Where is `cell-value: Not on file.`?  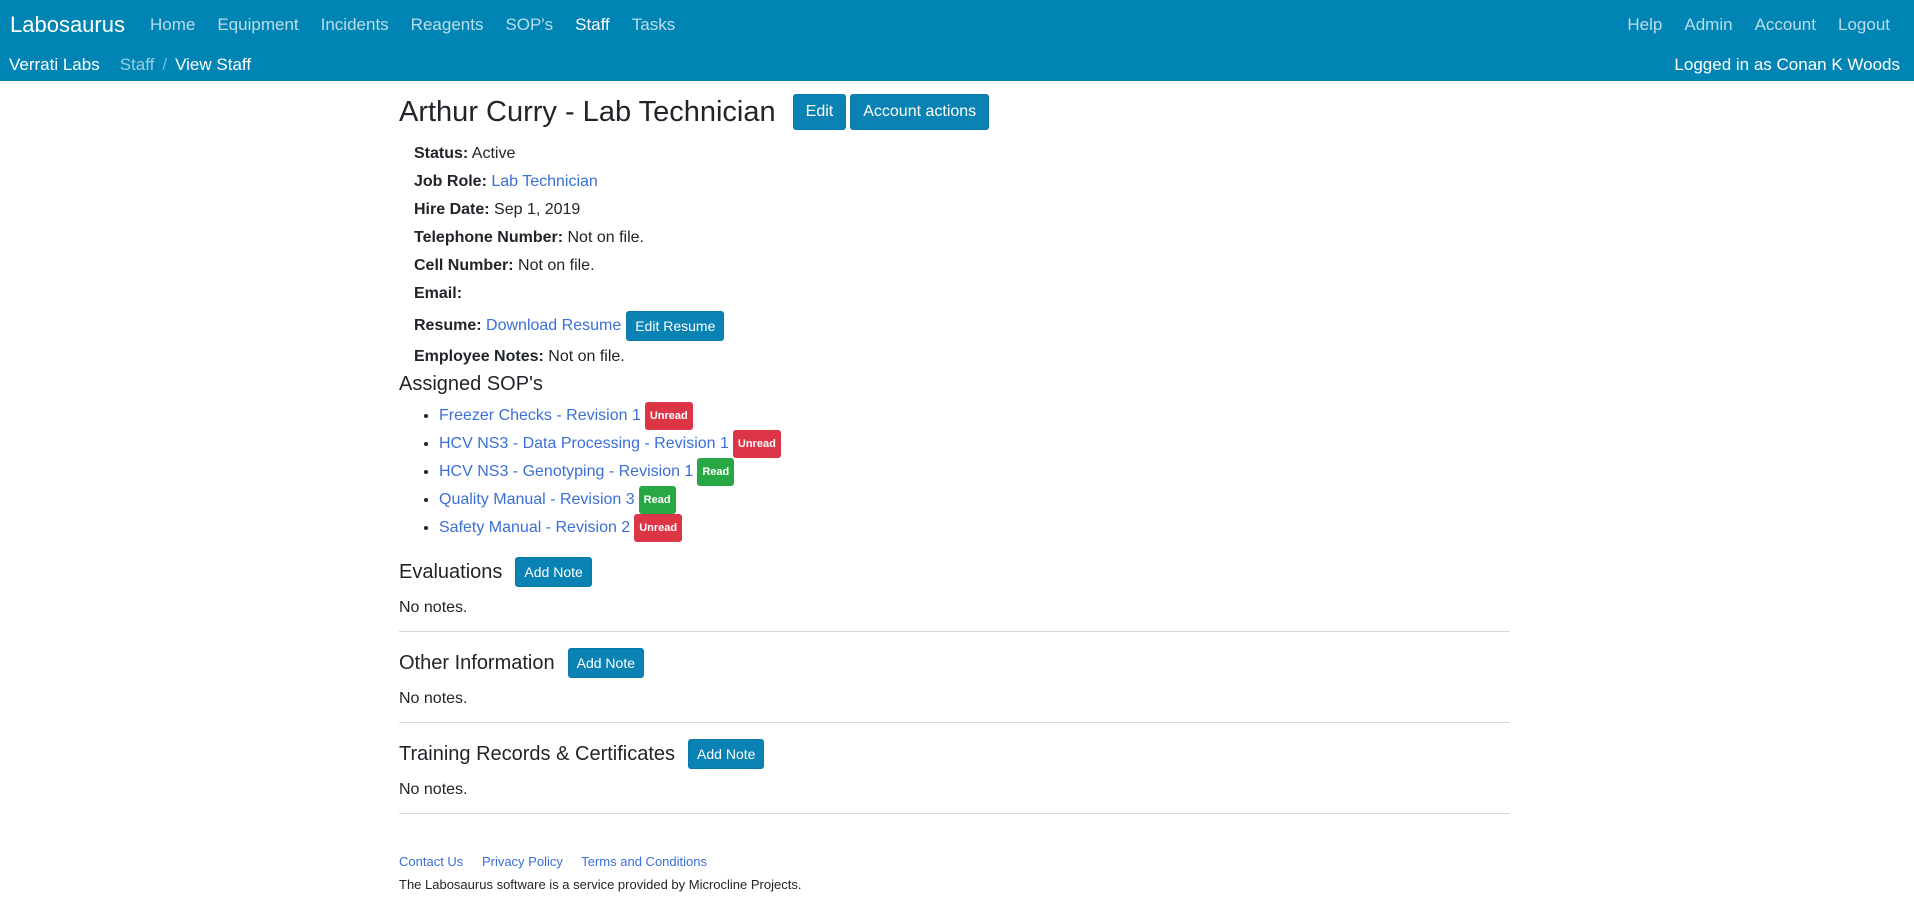
cell-value: Not on file. is located at coordinates (556, 265).